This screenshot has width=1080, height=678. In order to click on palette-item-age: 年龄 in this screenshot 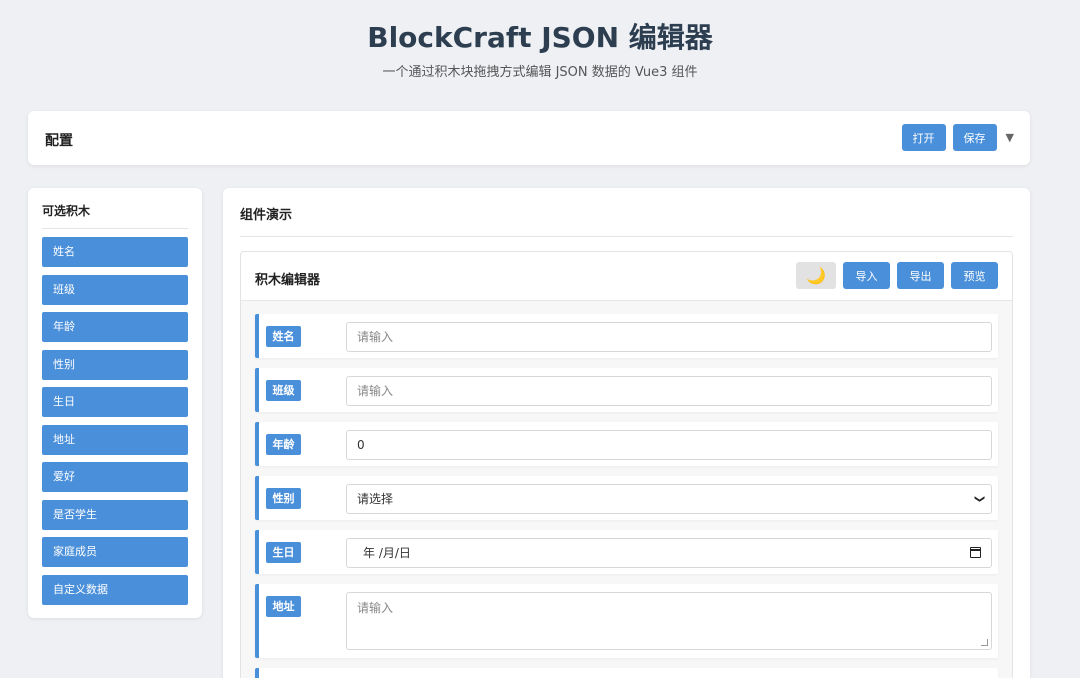, I will do `click(115, 327)`.